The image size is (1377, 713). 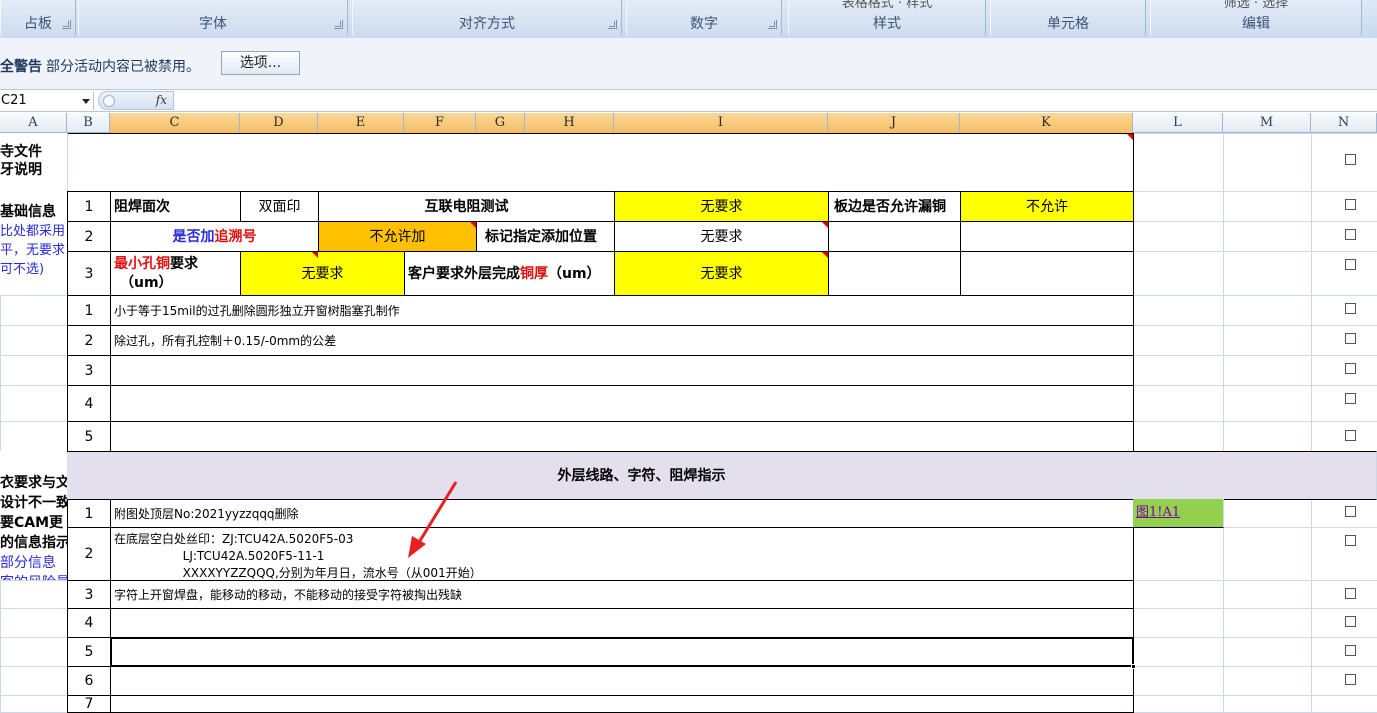 I want to click on requirement-text: 小于等于15mil的过孔删除圆形独立开窗树脂塞孔制作, so click(x=622, y=310).